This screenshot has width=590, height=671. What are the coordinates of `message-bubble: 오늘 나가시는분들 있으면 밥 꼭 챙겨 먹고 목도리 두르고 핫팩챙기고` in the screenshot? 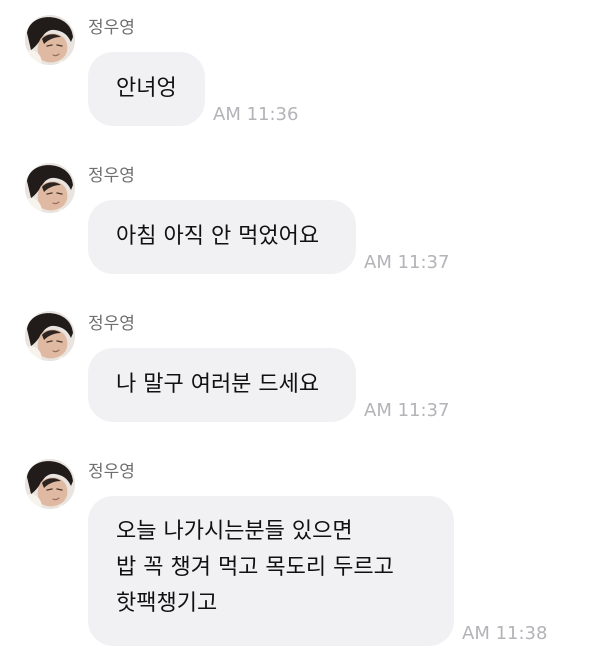 It's located at (271, 571).